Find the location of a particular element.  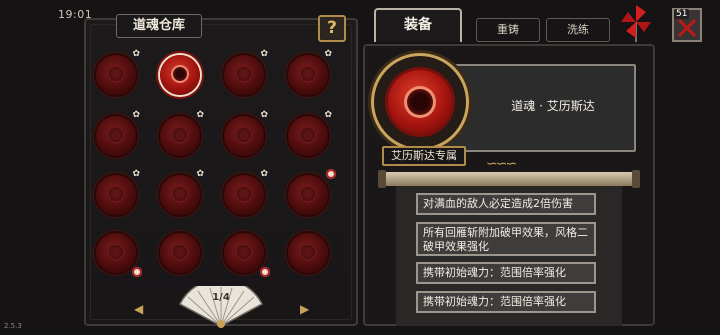

version-label: 2.5.3 is located at coordinates (13, 326).